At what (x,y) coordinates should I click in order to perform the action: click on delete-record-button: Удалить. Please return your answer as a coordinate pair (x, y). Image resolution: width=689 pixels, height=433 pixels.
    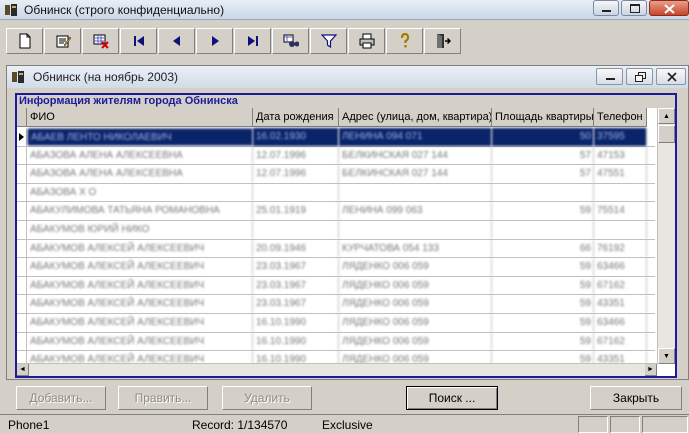
    Looking at the image, I should click on (267, 398).